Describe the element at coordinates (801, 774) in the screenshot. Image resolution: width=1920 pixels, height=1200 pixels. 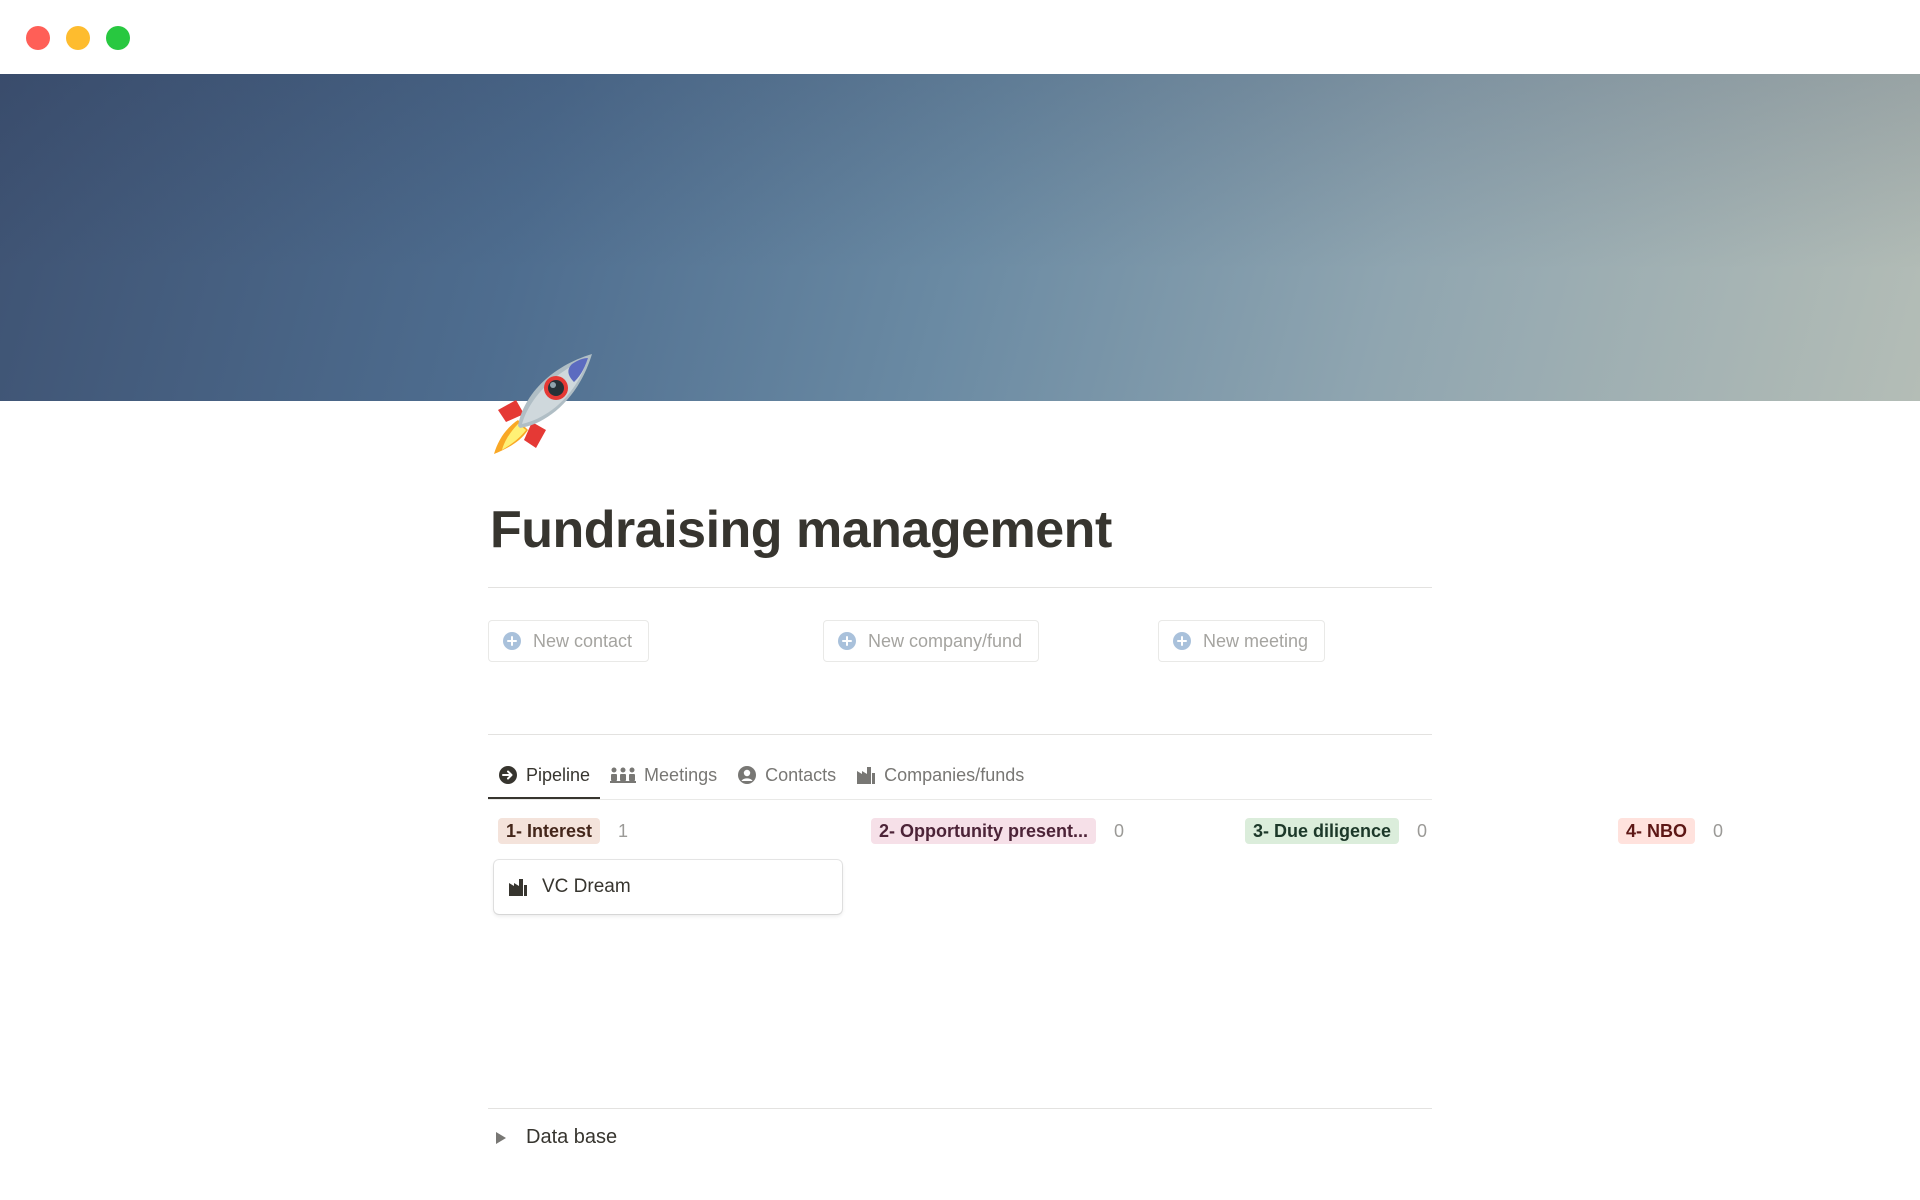
I see `tab-contacts-label: Contacts` at that location.